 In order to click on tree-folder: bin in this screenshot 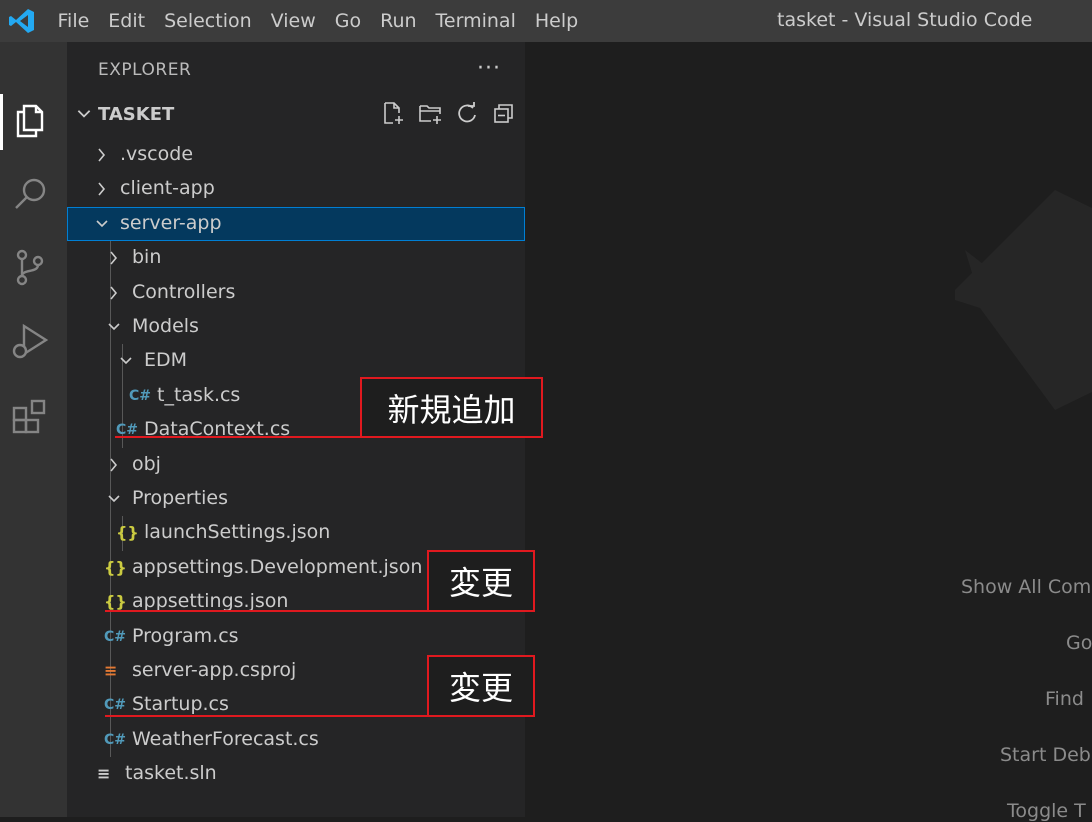, I will do `click(296, 258)`.